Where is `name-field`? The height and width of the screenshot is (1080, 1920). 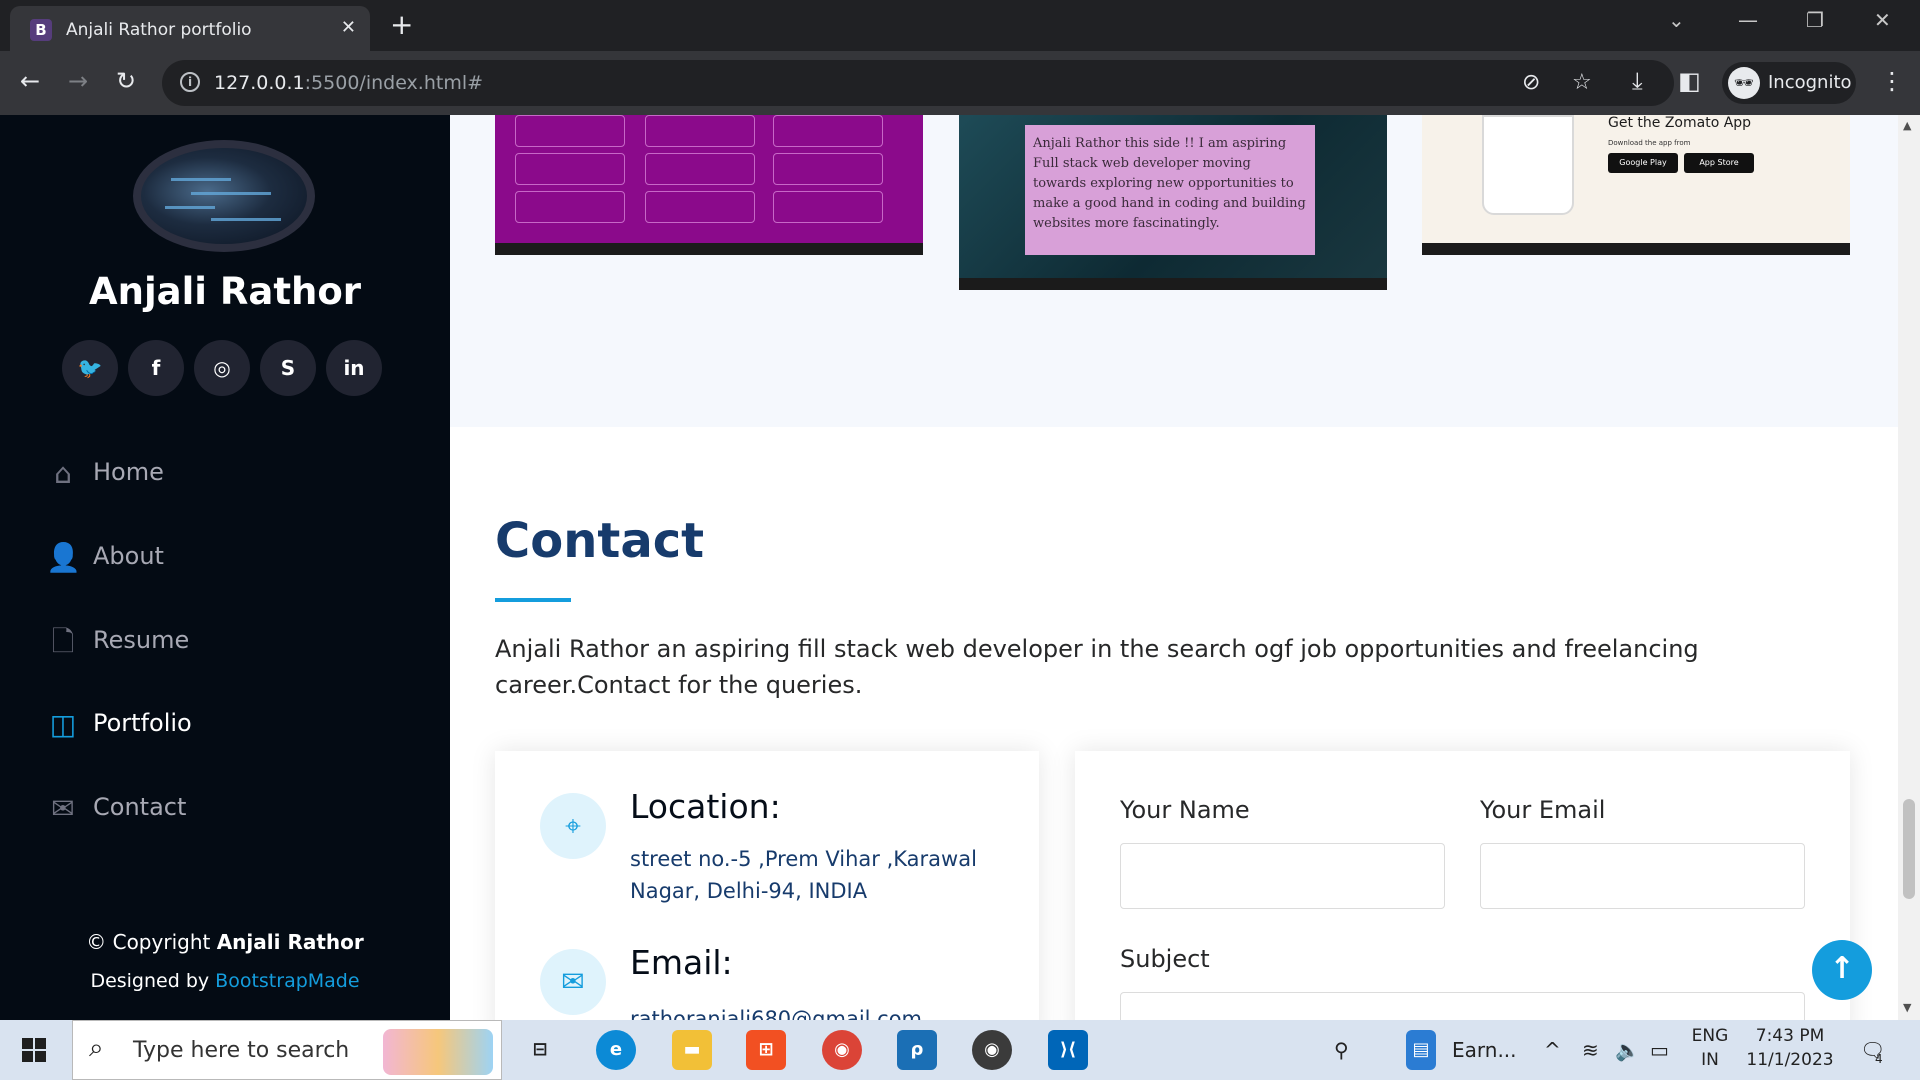 name-field is located at coordinates (1282, 876).